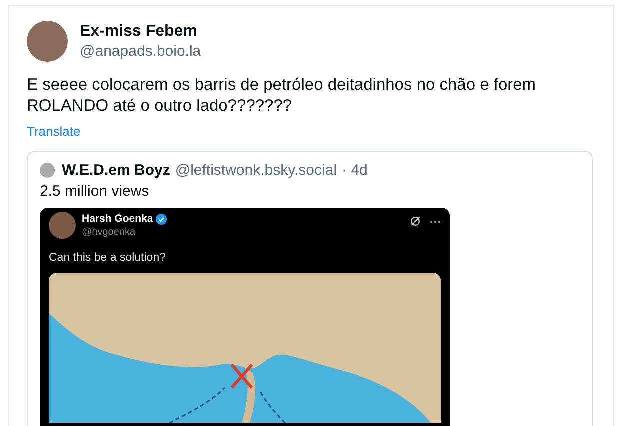  What do you see at coordinates (282, 96) in the screenshot?
I see `post-text: E seeee colocarem os barris de petróleo deitadinhos no chão e forem ROLANDO até o outro lado???????` at bounding box center [282, 96].